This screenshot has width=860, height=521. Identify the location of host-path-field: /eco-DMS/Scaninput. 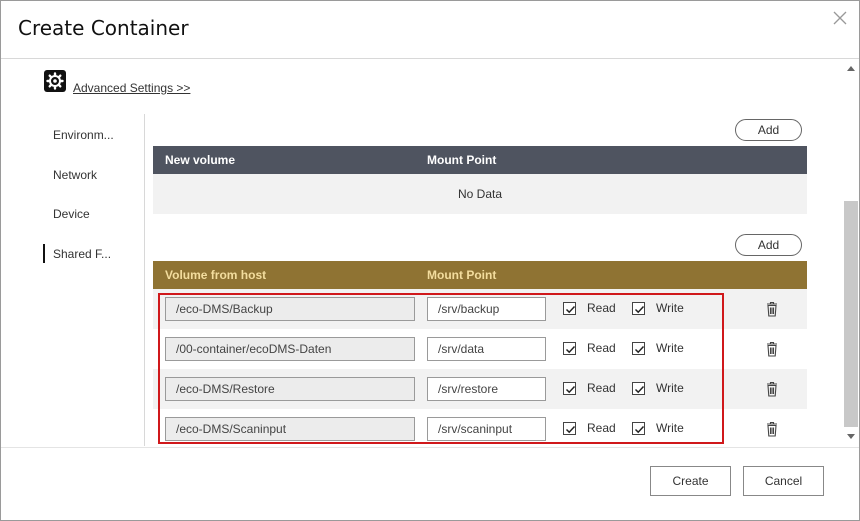
(290, 429).